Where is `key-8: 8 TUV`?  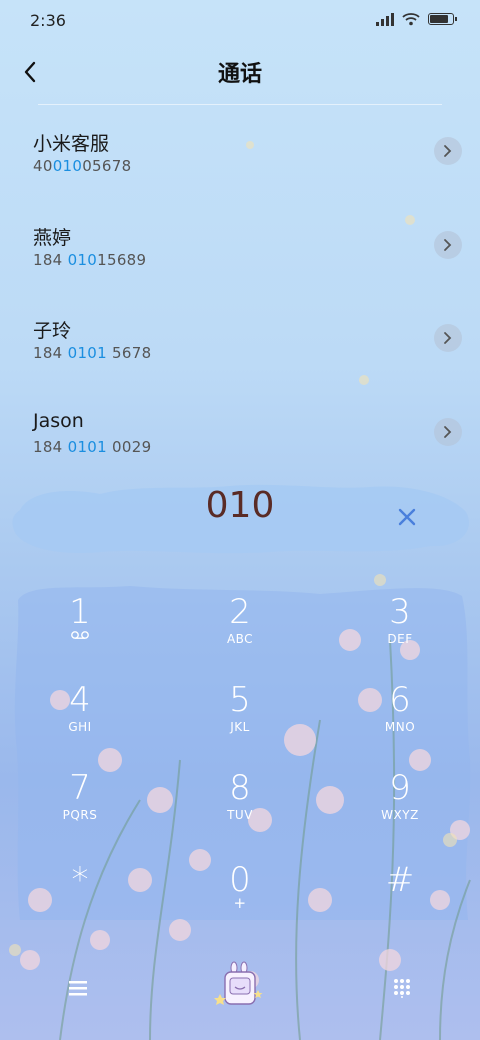
key-8: 8 TUV is located at coordinates (240, 806).